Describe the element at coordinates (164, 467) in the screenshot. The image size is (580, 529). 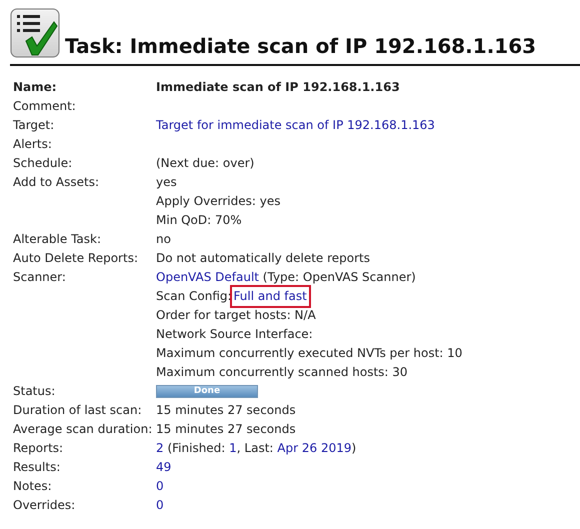
I see `link: 49` at that location.